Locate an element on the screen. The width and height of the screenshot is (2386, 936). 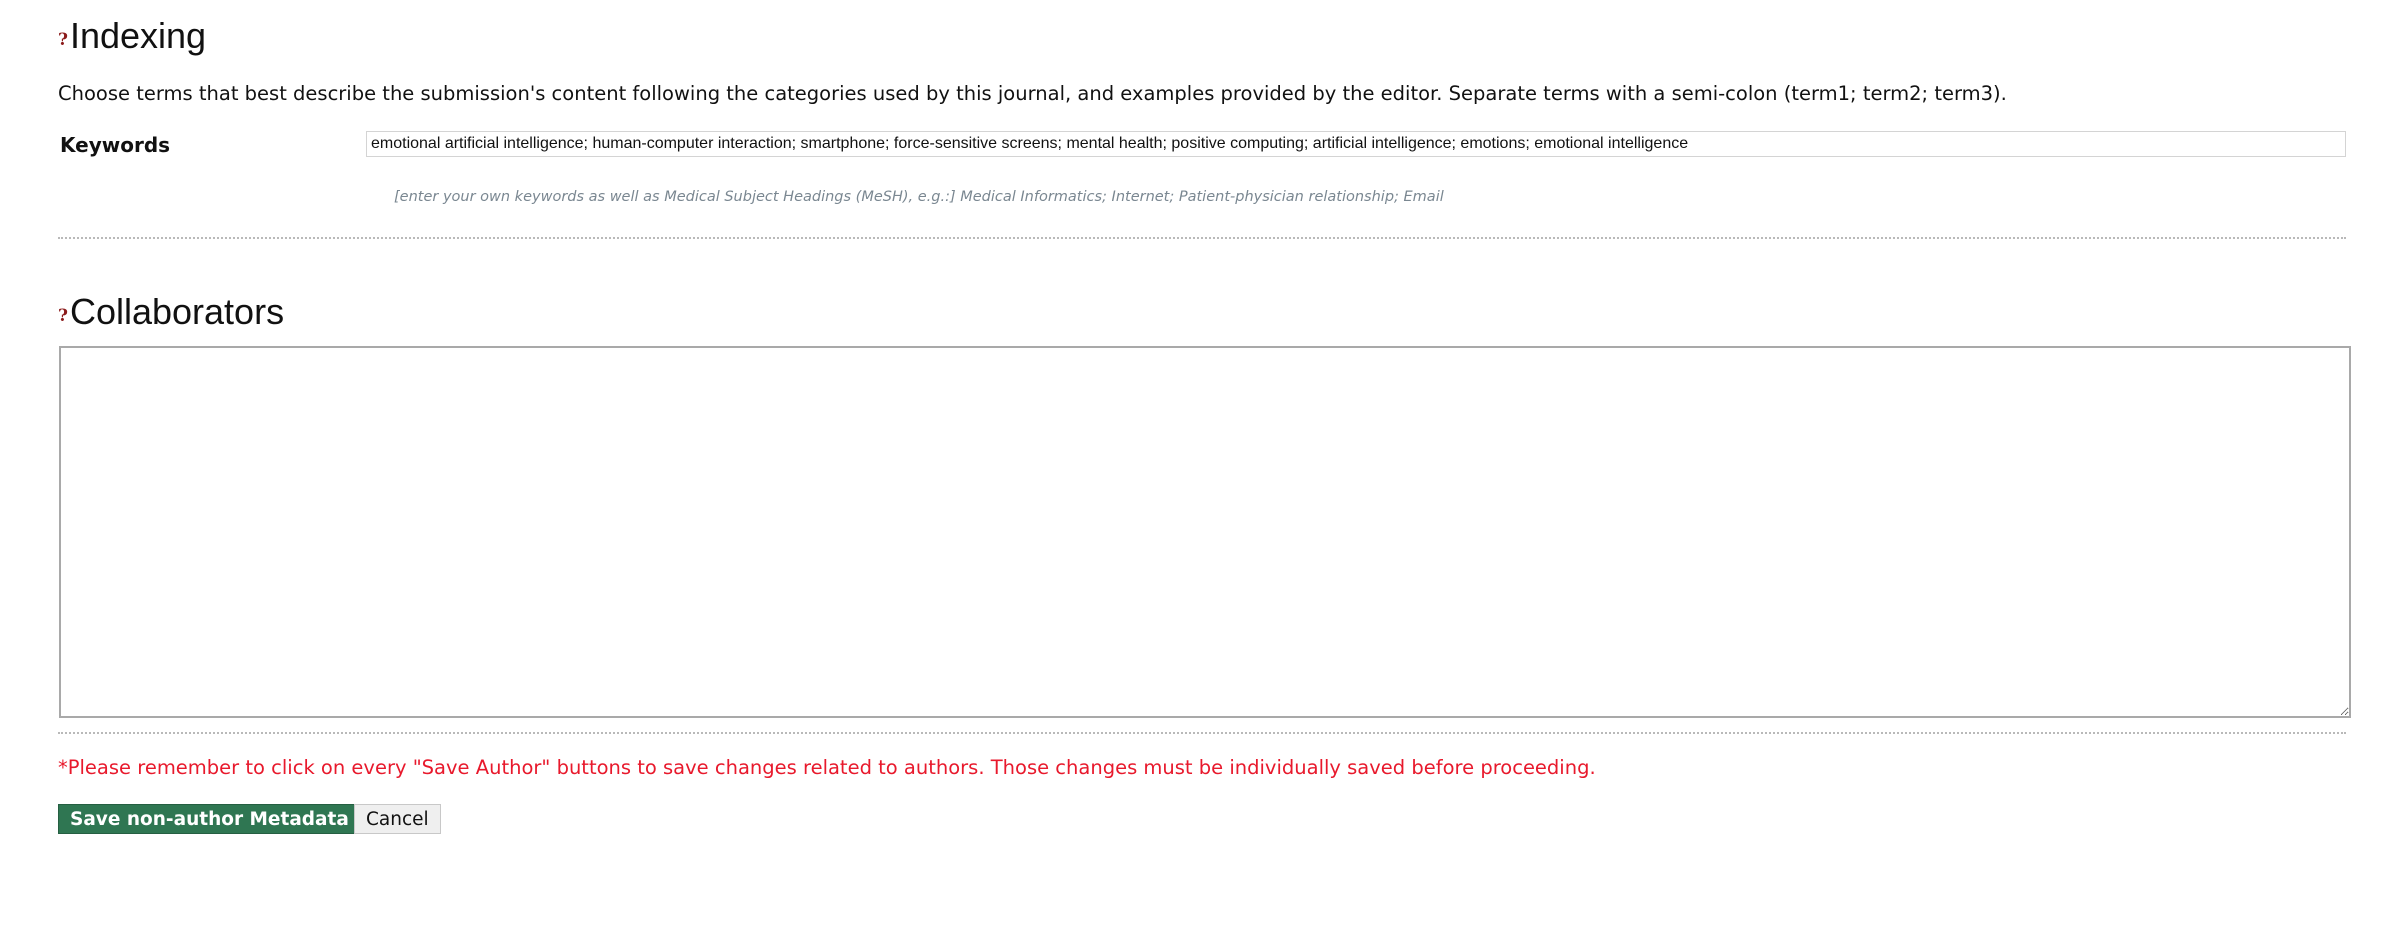
save-metadata-button: Save non-author Metadata is located at coordinates (209, 819).